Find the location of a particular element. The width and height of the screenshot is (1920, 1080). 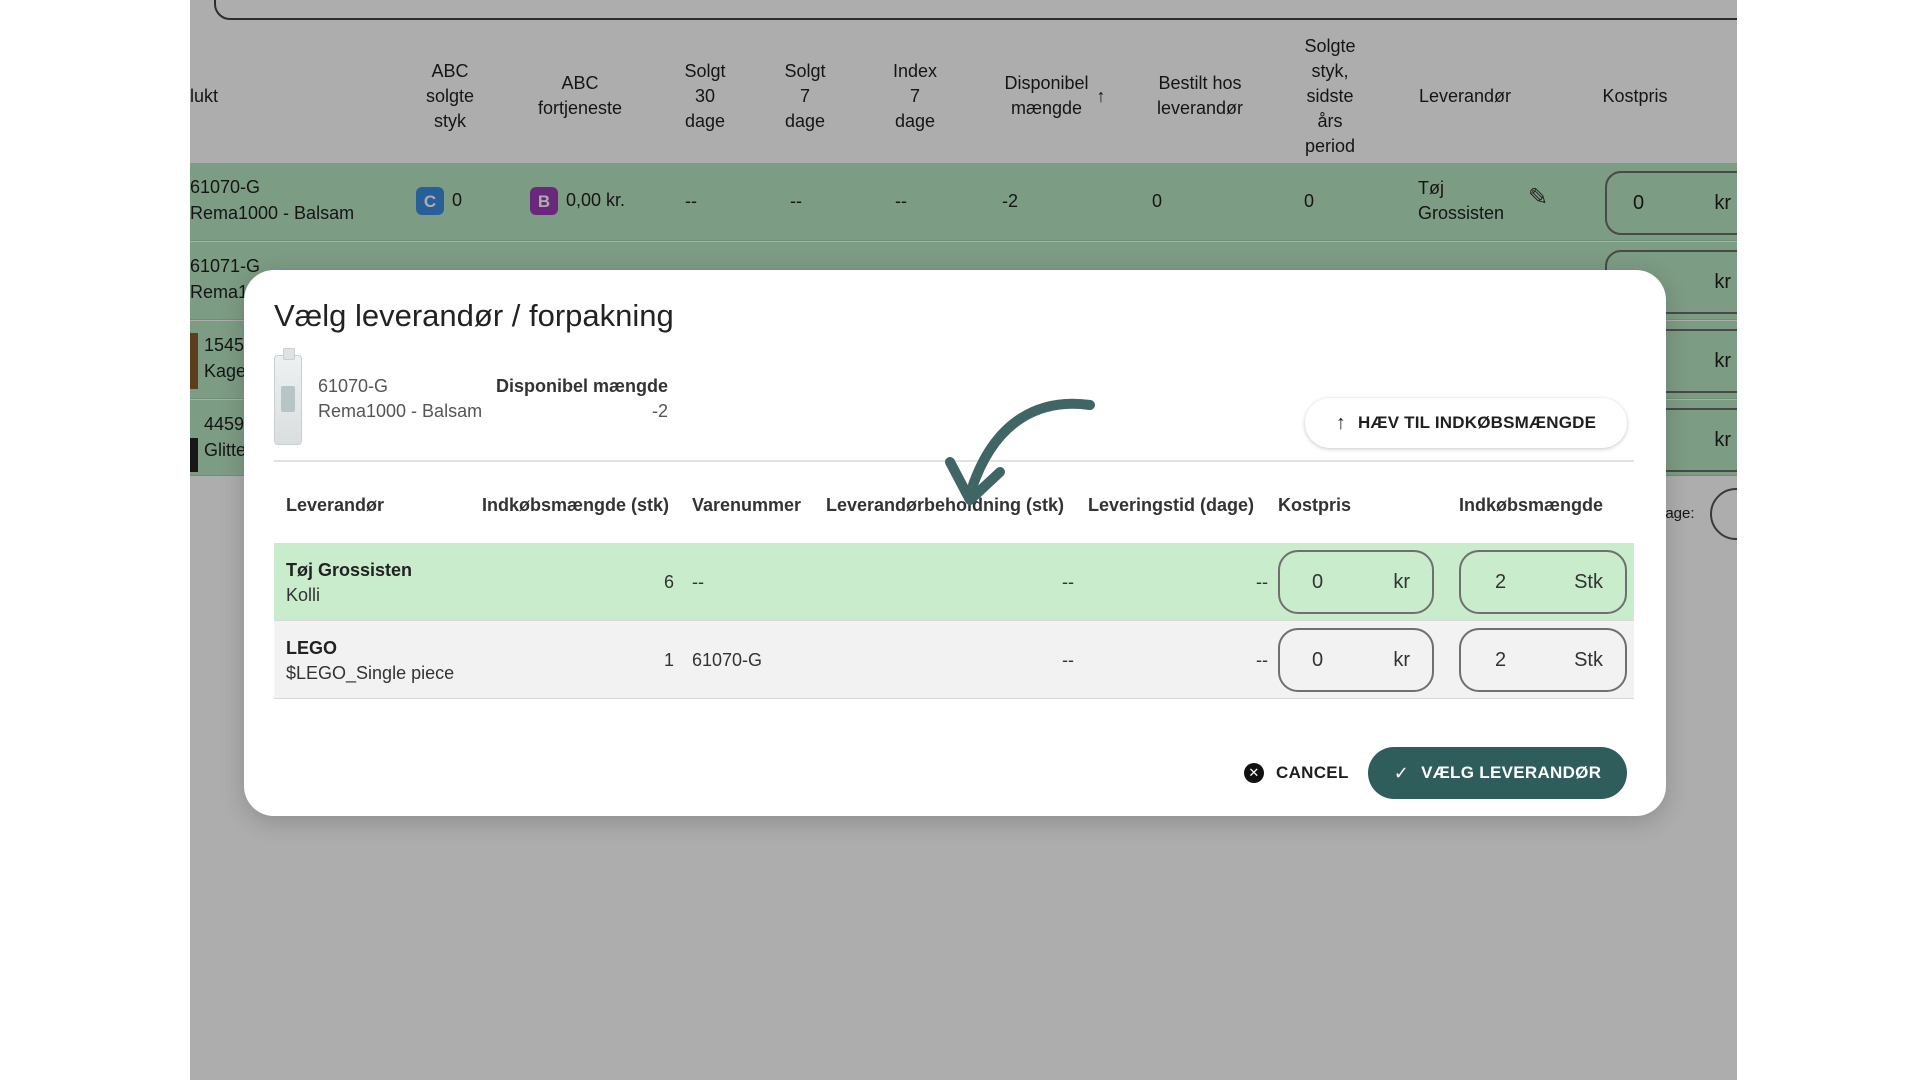

raise-to-purchase-qty-button: ↑ HÆV TIL INDKØBSMÆNGDE is located at coordinates (1466, 423).